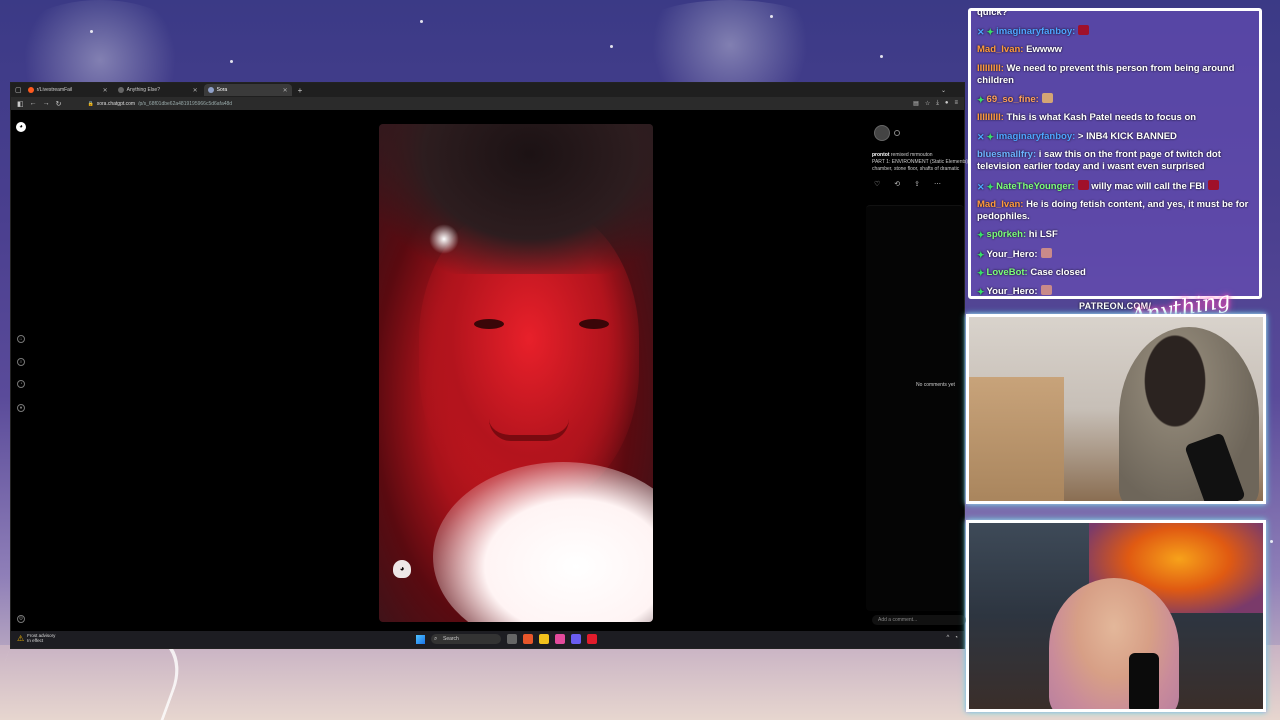 The width and height of the screenshot is (1280, 720). I want to click on left-rail: ◕ ⌂ ⌕ ◔ ● ⚙, so click(21, 370).